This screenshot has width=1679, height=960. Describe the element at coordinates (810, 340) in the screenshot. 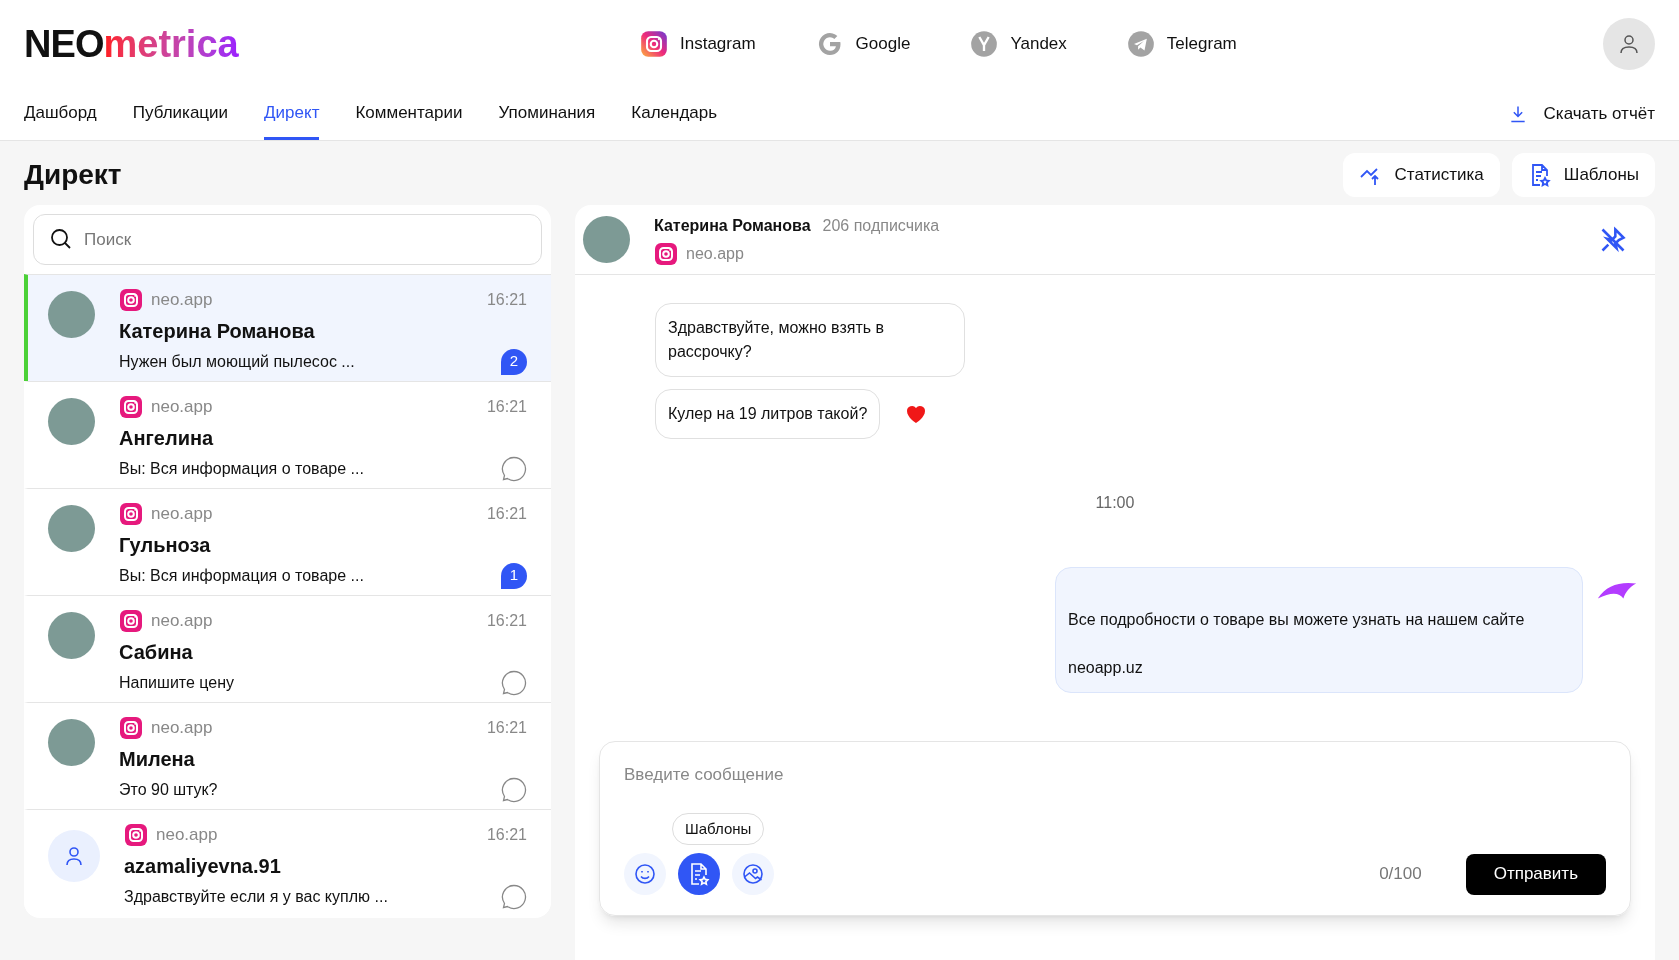

I see `incoming-message: Здравствуйте, можно взять в рассрочку?` at that location.